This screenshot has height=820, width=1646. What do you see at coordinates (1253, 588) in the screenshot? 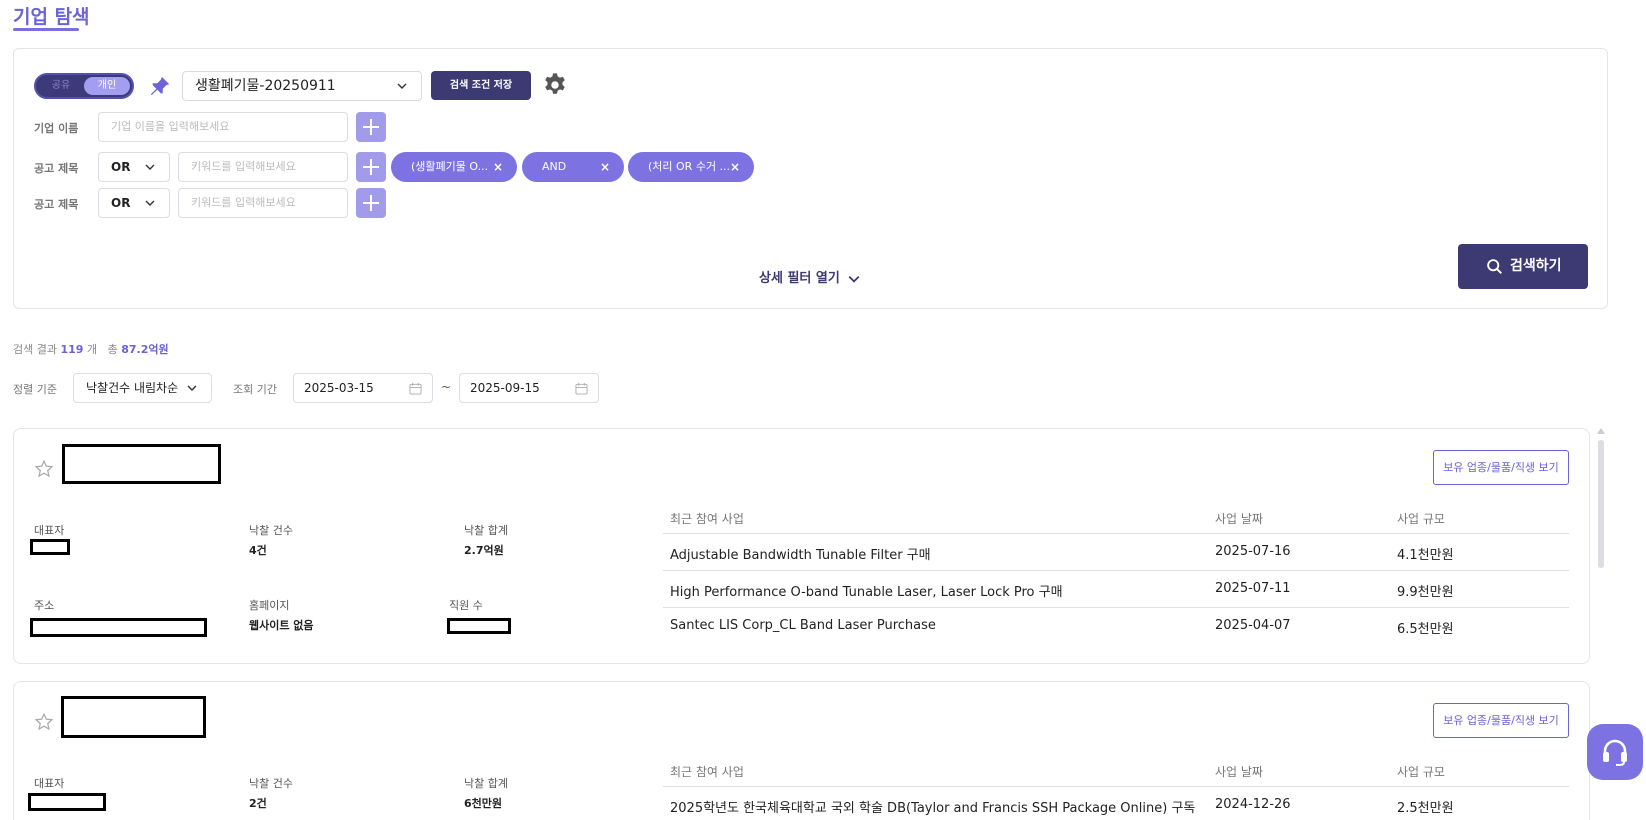
I see `recent-project-date: 2025-07-11` at bounding box center [1253, 588].